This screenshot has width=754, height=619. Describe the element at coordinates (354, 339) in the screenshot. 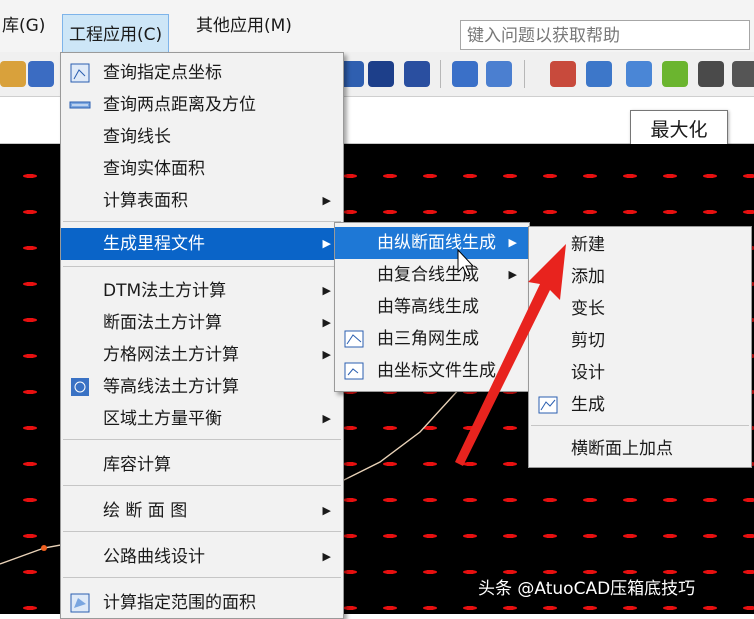

I see `tin-icon` at that location.